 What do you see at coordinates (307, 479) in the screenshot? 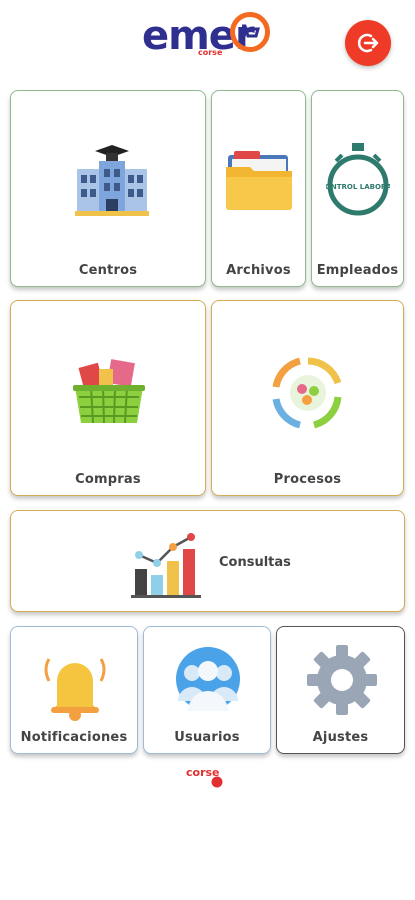
I see `tile-procesos-label: Procesos` at bounding box center [307, 479].